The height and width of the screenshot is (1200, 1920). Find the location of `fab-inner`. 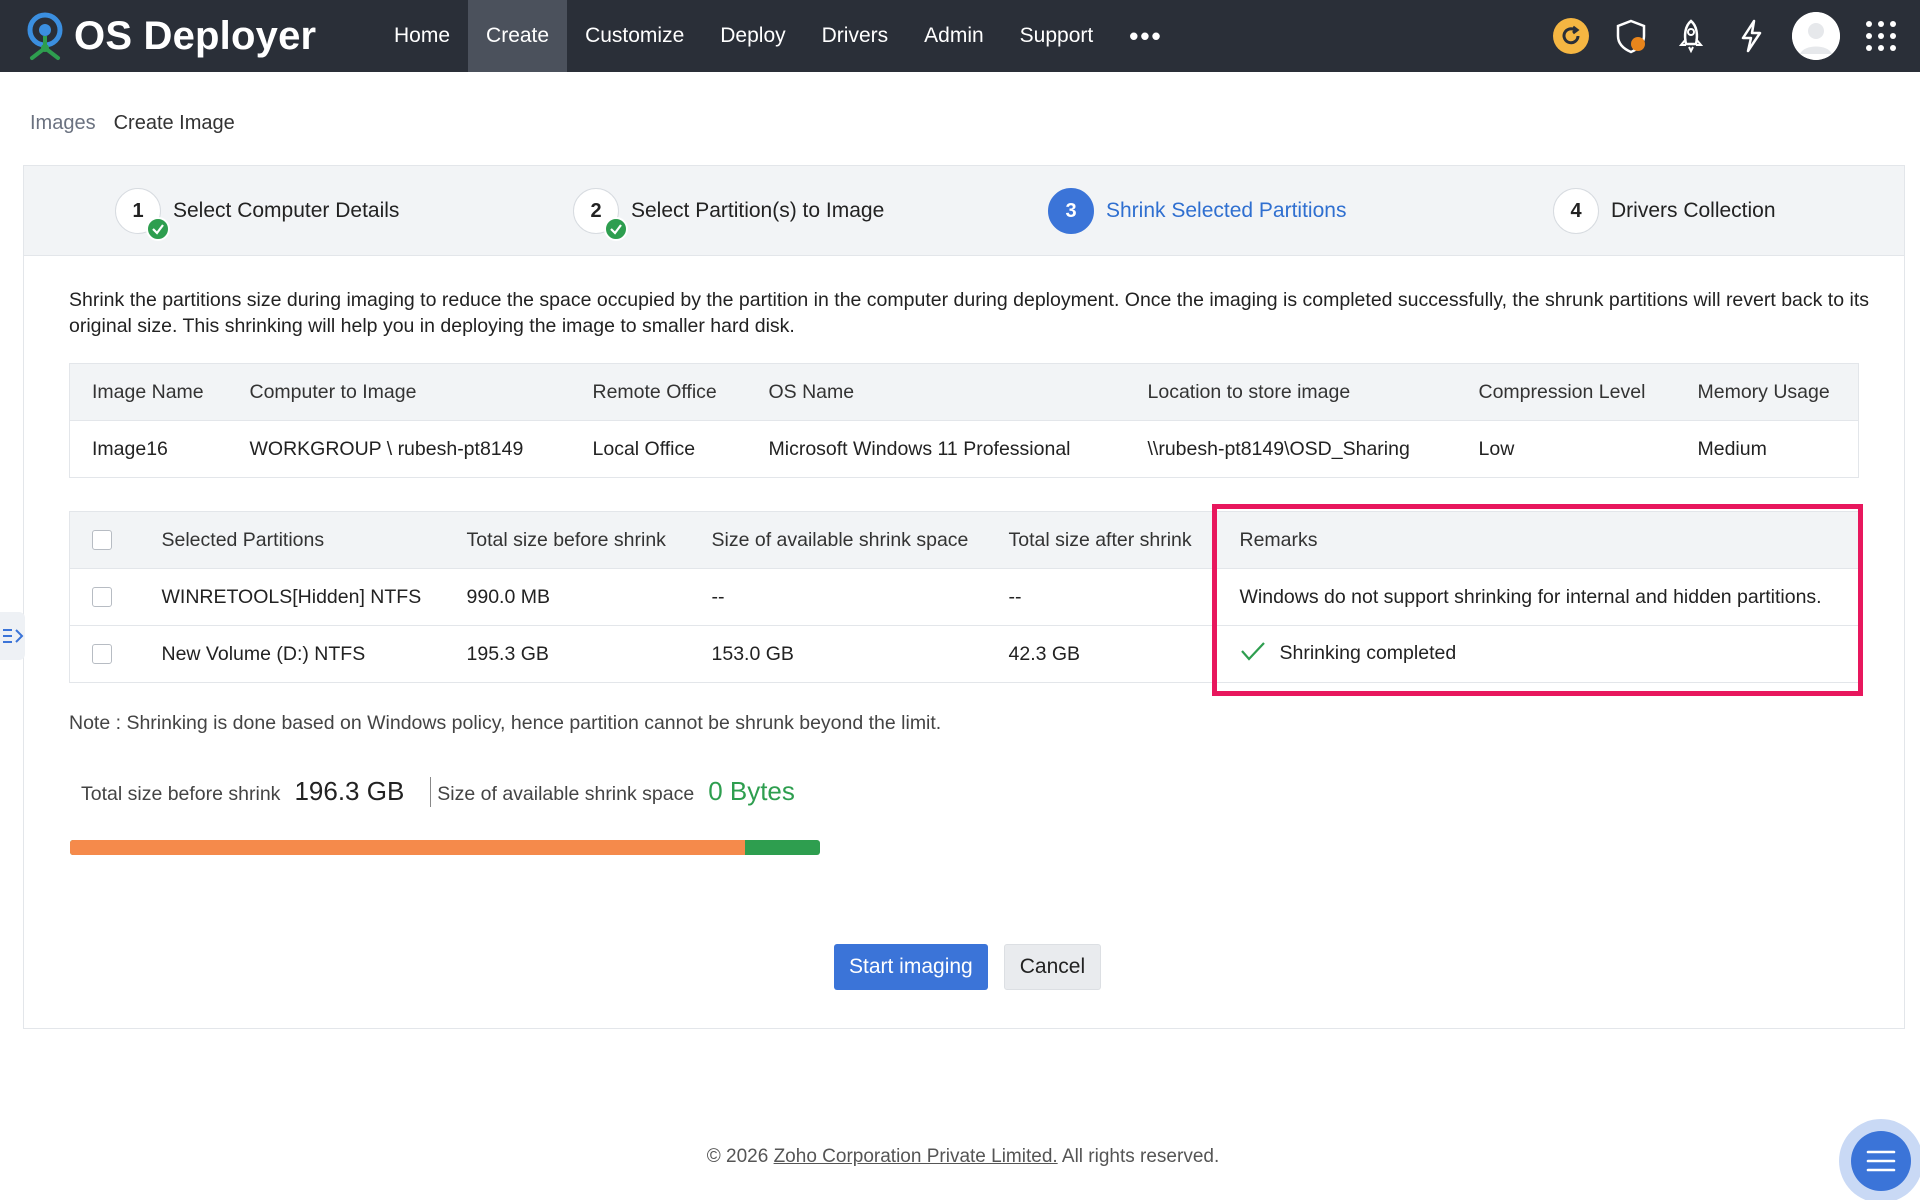

fab-inner is located at coordinates (1881, 1161).